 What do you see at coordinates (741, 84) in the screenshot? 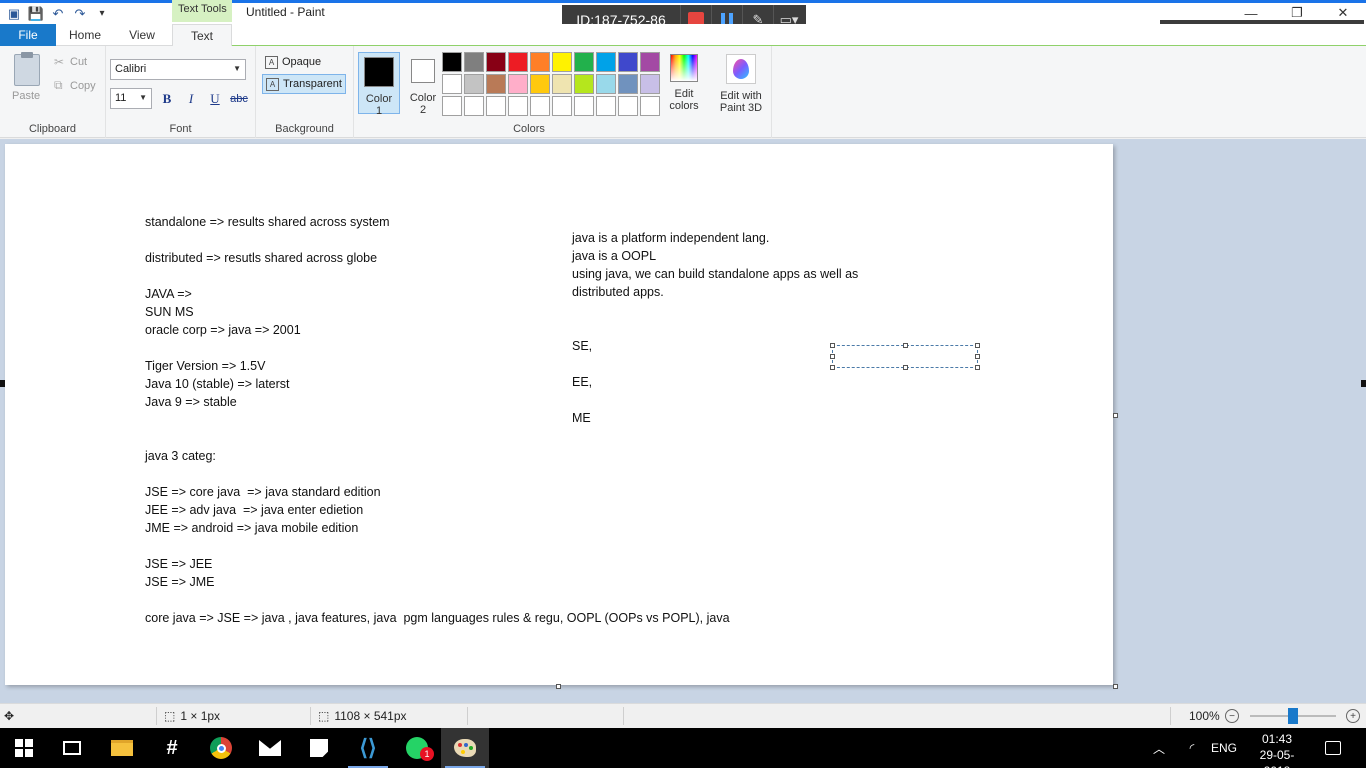
I see `edit-with-paint3d-button: Edit with Paint 3D` at bounding box center [741, 84].